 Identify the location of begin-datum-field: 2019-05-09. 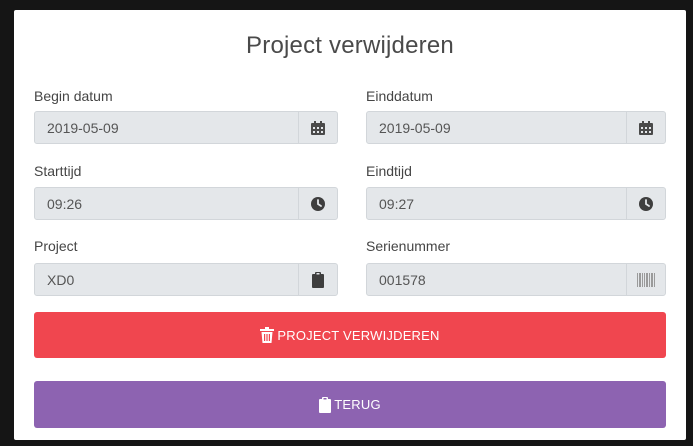
(186, 127).